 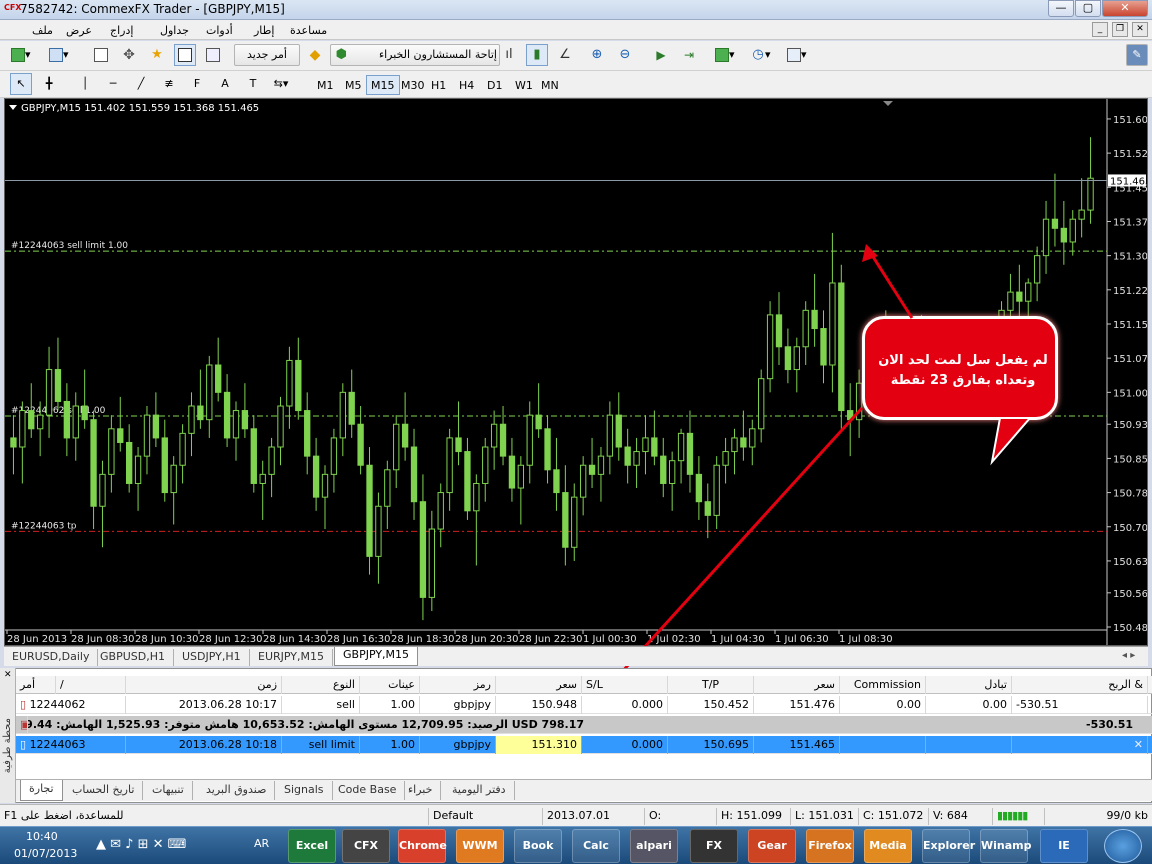 What do you see at coordinates (141, 84) in the screenshot?
I see `trendline-button: ╱` at bounding box center [141, 84].